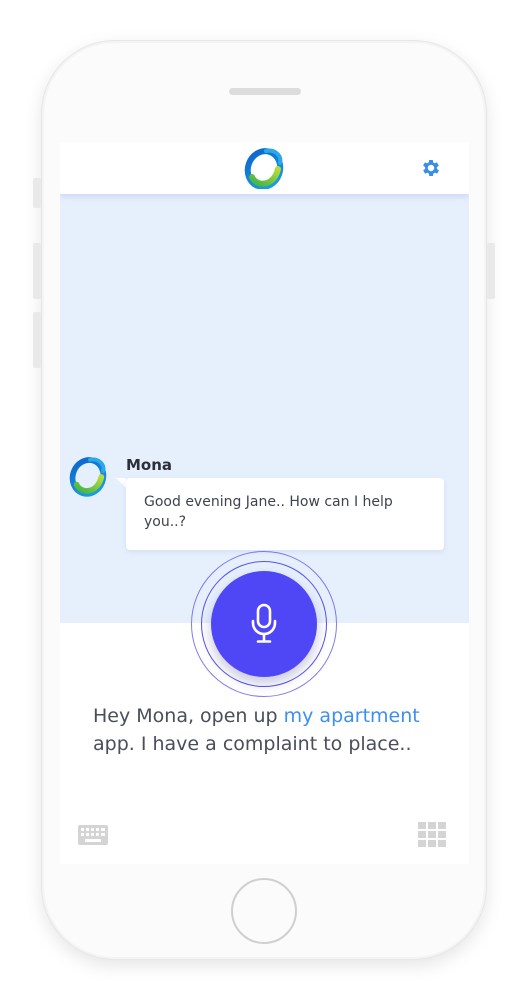  I want to click on top-bar, so click(264, 168).